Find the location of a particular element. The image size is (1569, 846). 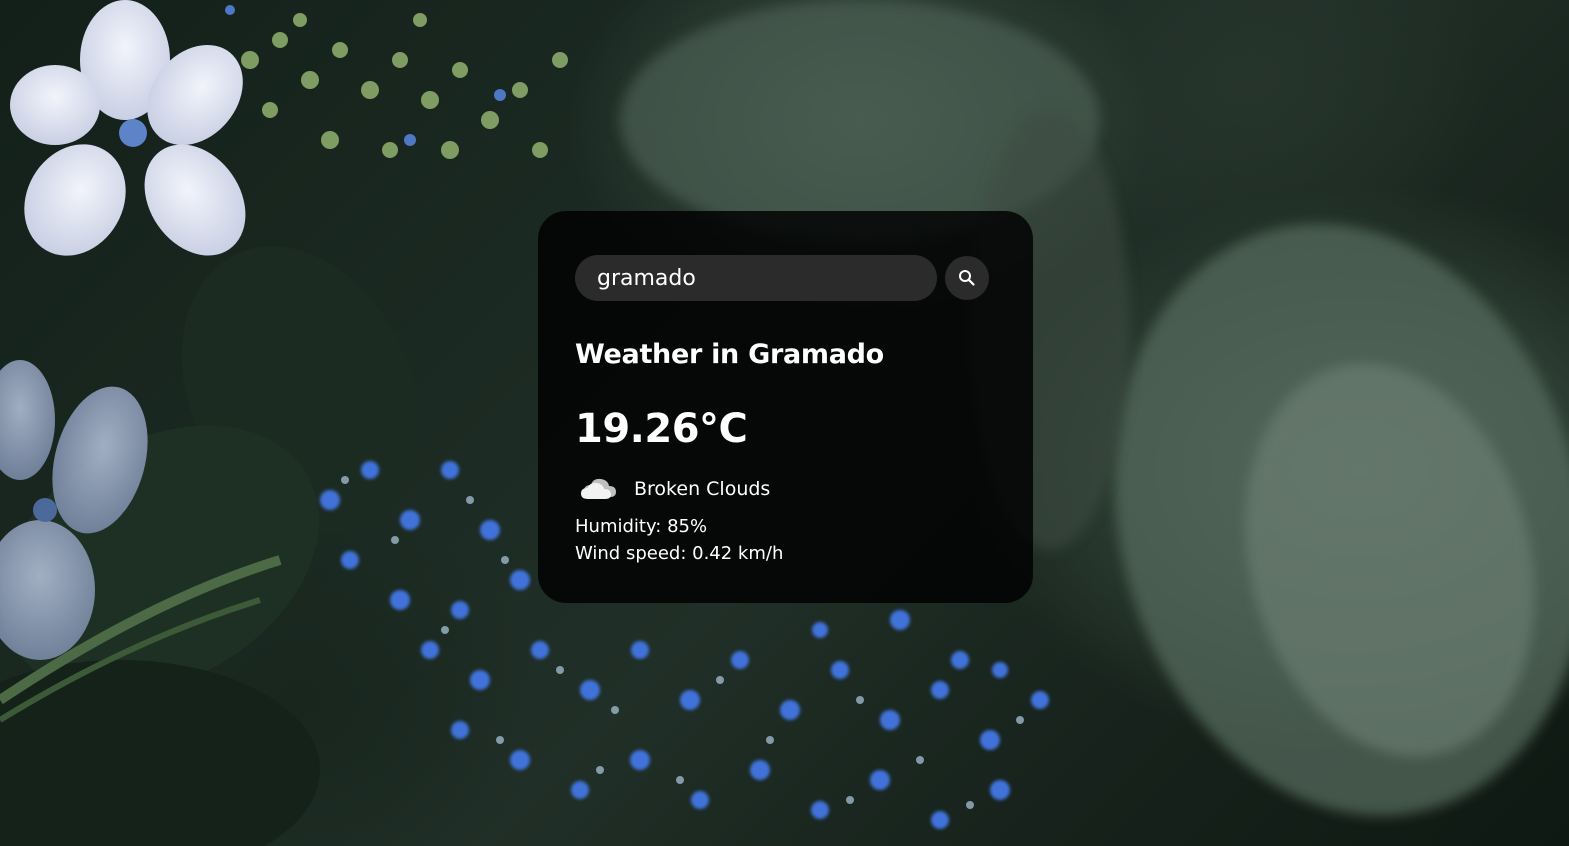

search-button is located at coordinates (967, 278).